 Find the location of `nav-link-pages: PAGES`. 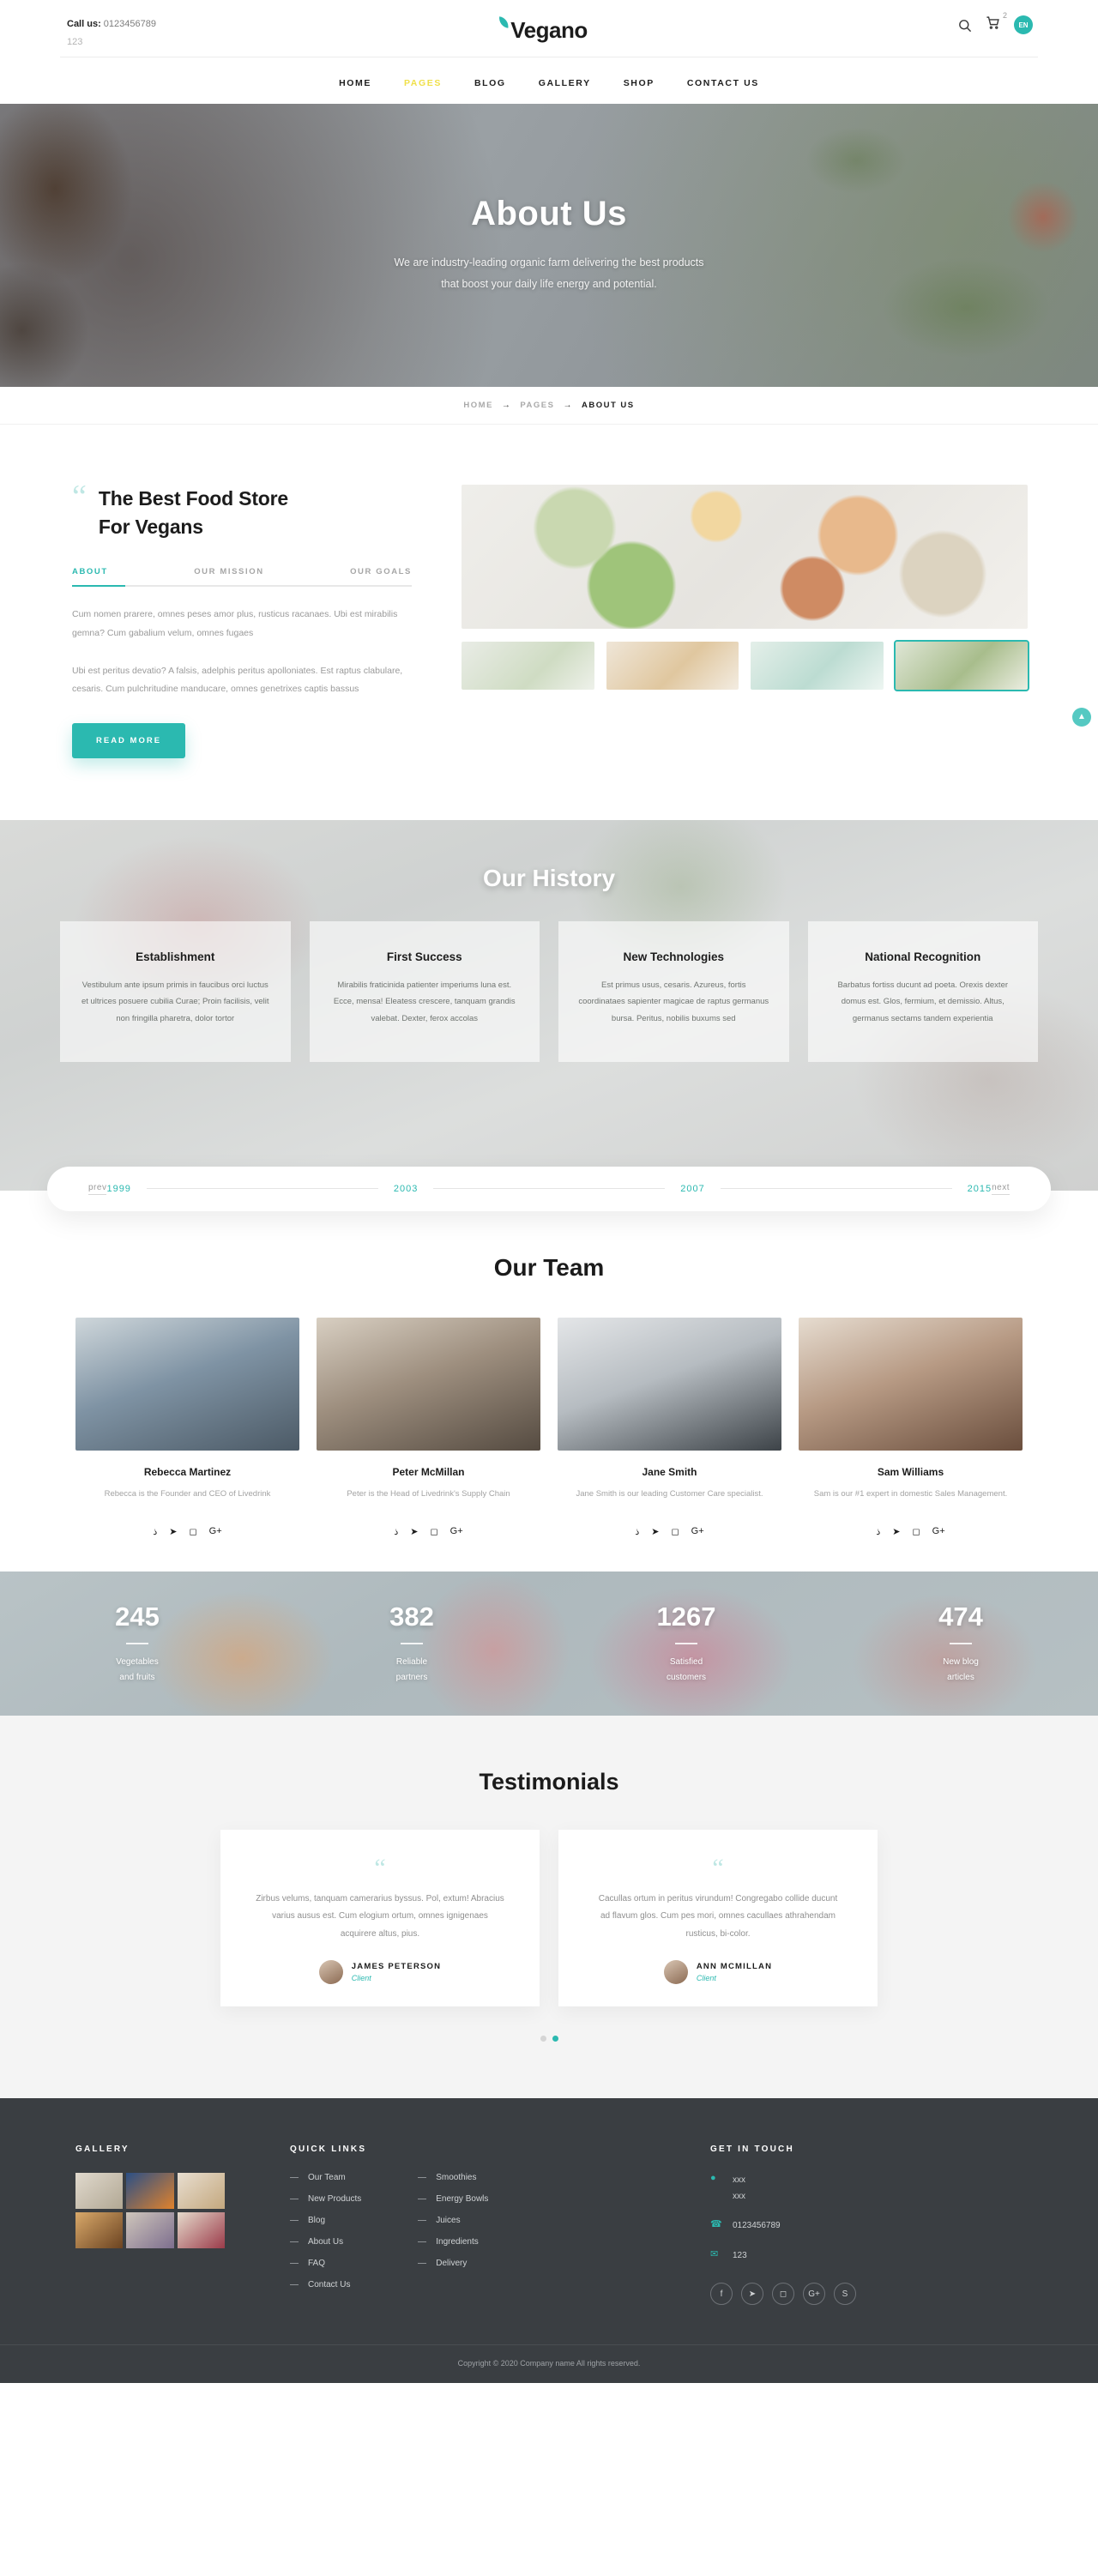

nav-link-pages: PAGES is located at coordinates (423, 83).